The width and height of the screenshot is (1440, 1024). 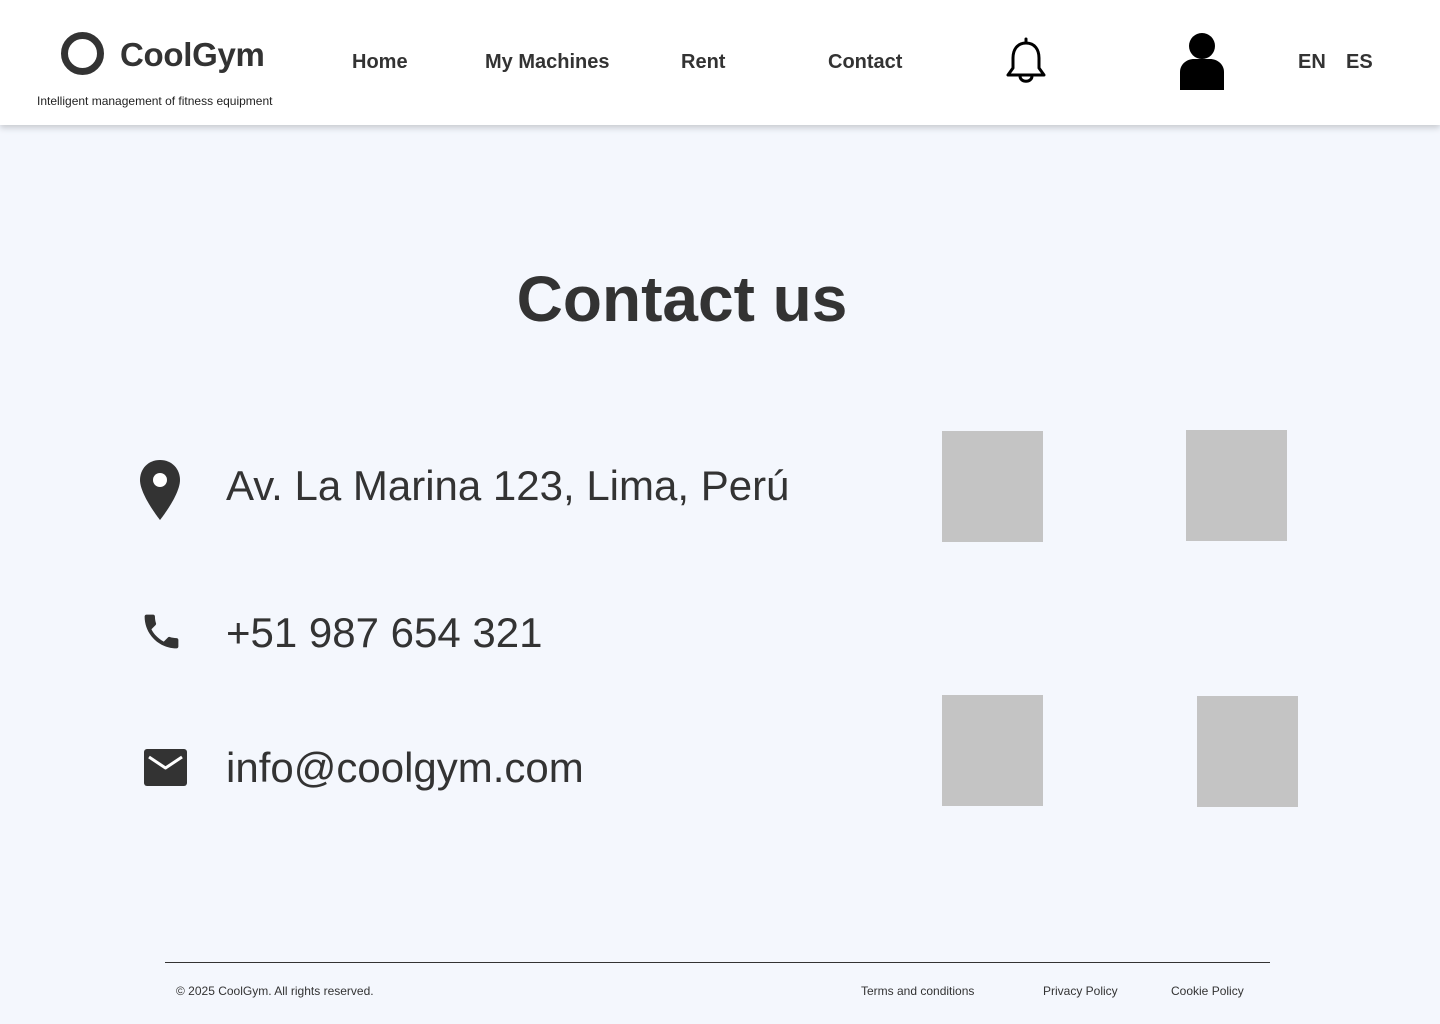 What do you see at coordinates (161, 631) in the screenshot?
I see `phone-icon` at bounding box center [161, 631].